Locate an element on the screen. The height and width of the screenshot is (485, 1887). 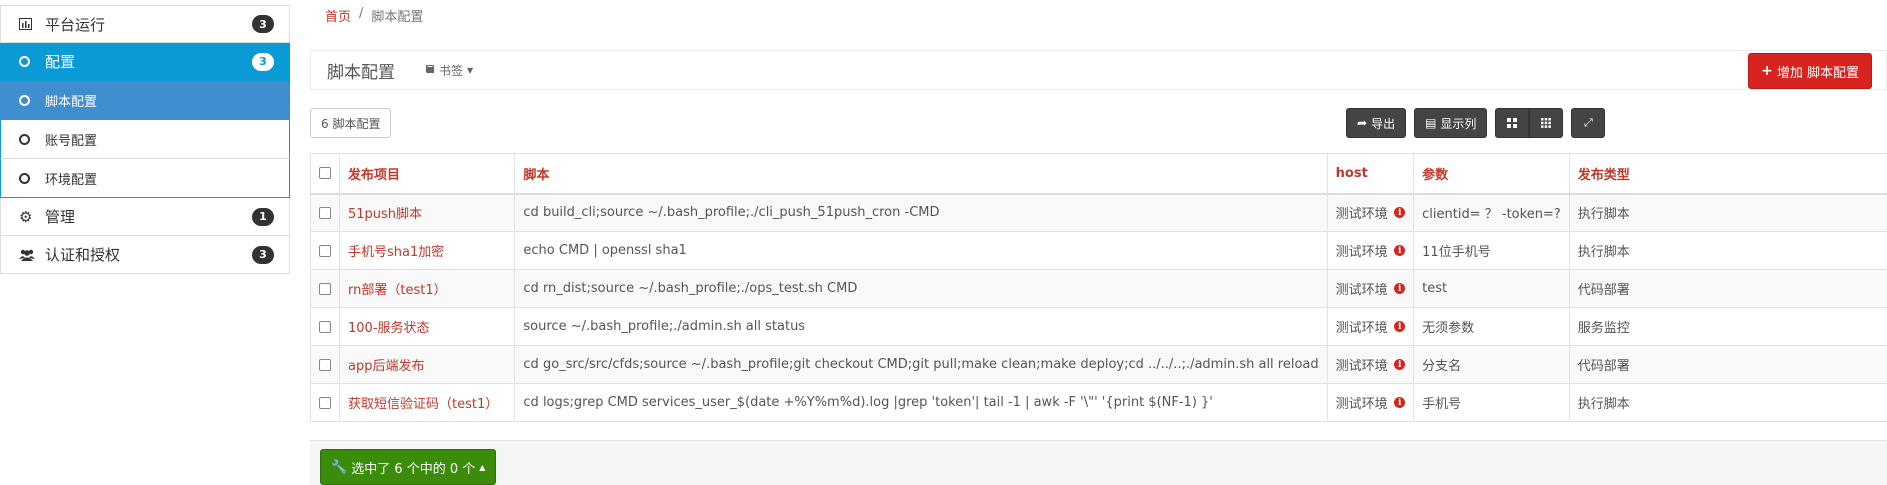
columns-label: 显示列 is located at coordinates (1458, 123).